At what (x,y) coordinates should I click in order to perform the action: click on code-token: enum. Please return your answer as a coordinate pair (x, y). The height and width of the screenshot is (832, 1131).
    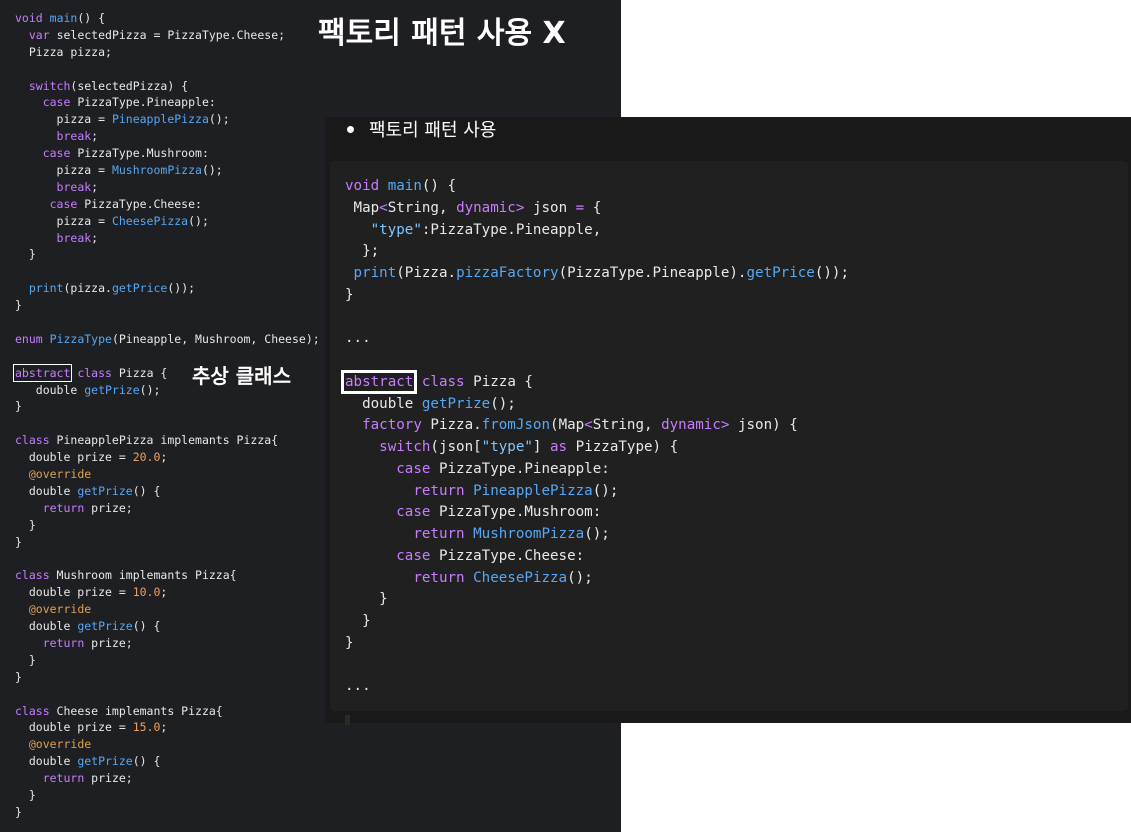
    Looking at the image, I should click on (29, 338).